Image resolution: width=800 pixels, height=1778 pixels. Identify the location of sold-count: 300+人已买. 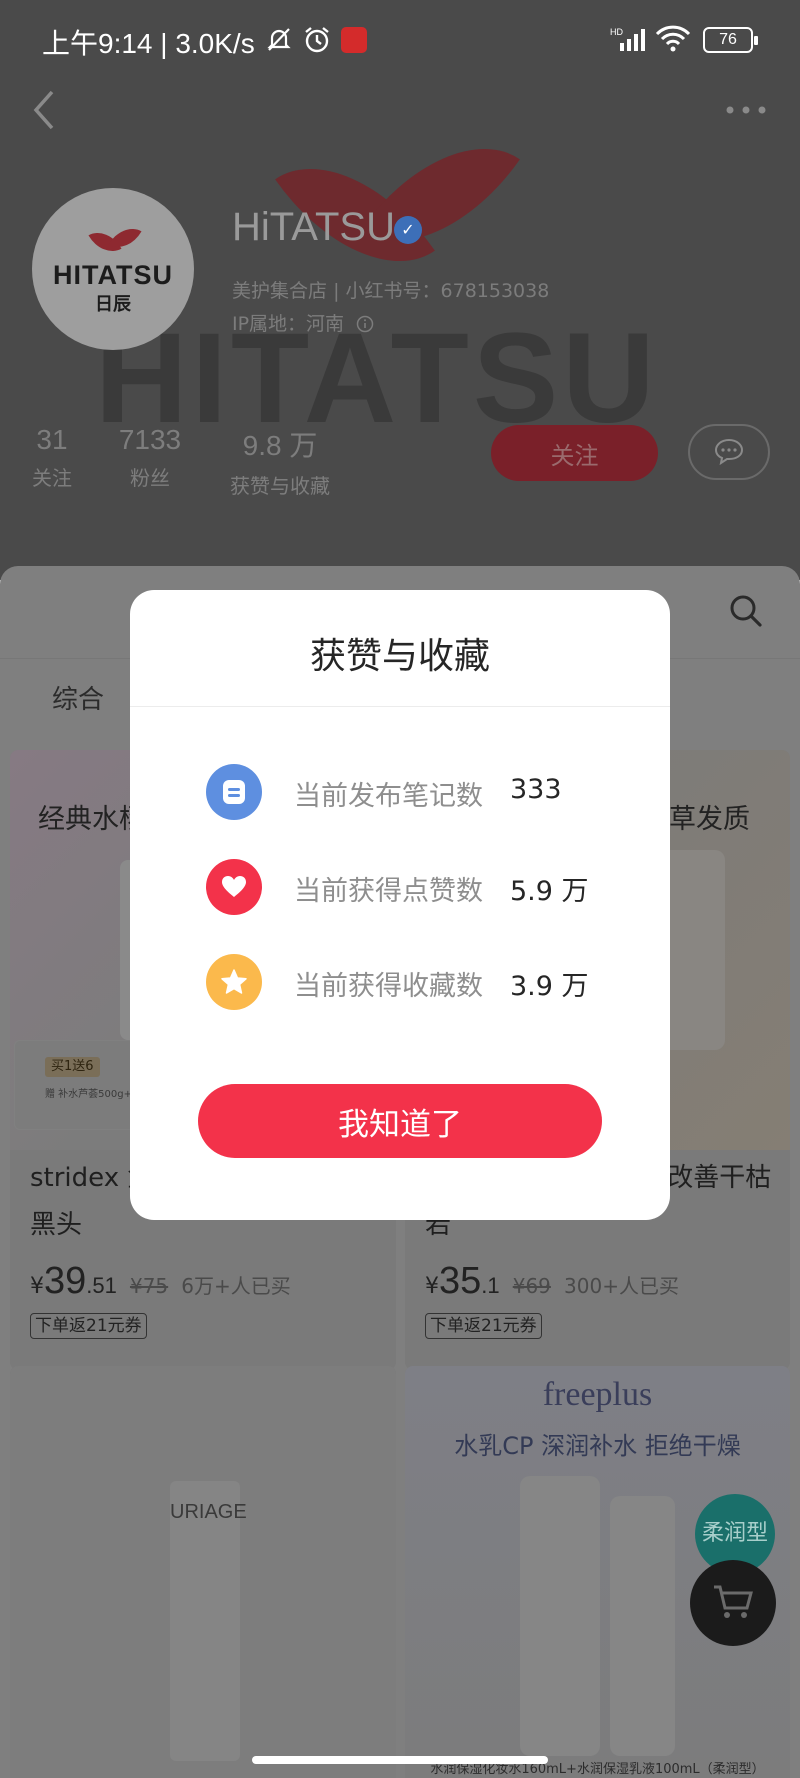
(621, 1286).